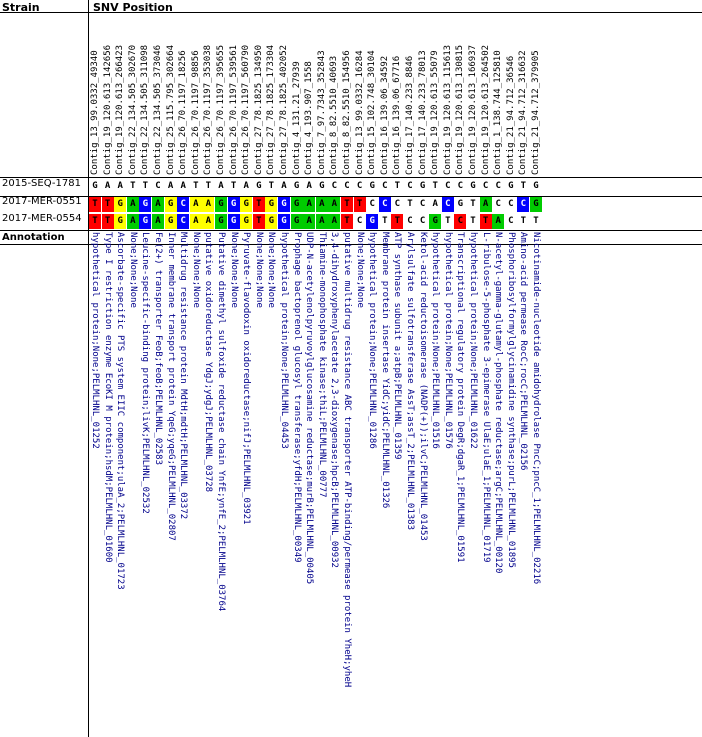 The height and width of the screenshot is (737, 702). Describe the element at coordinates (351, 230) in the screenshot. I see `grid-hline` at that location.